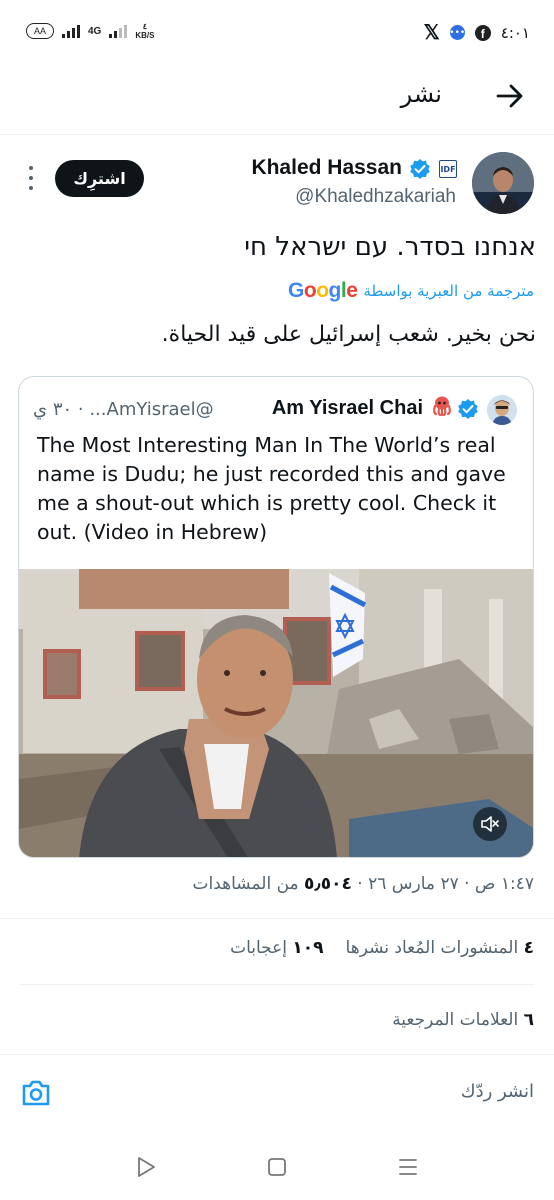 This screenshot has width=554, height=1200. What do you see at coordinates (277, 33) in the screenshot?
I see `status-bar: AA 4G ٤ KB/S 𝕏 ••• f ٤:٠١` at bounding box center [277, 33].